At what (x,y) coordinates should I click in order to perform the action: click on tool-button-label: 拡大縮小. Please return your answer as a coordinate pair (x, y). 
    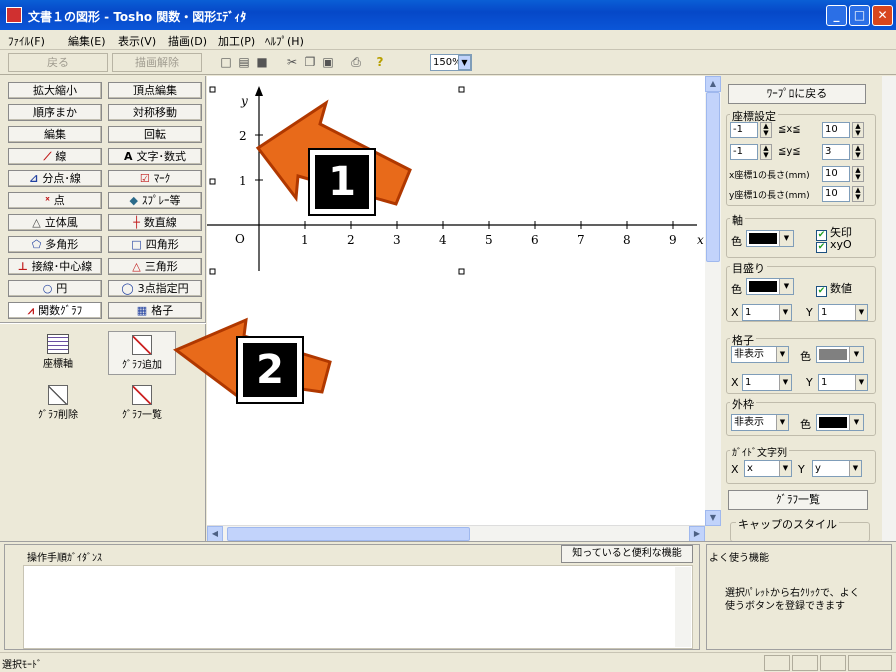
    Looking at the image, I should click on (55, 90).